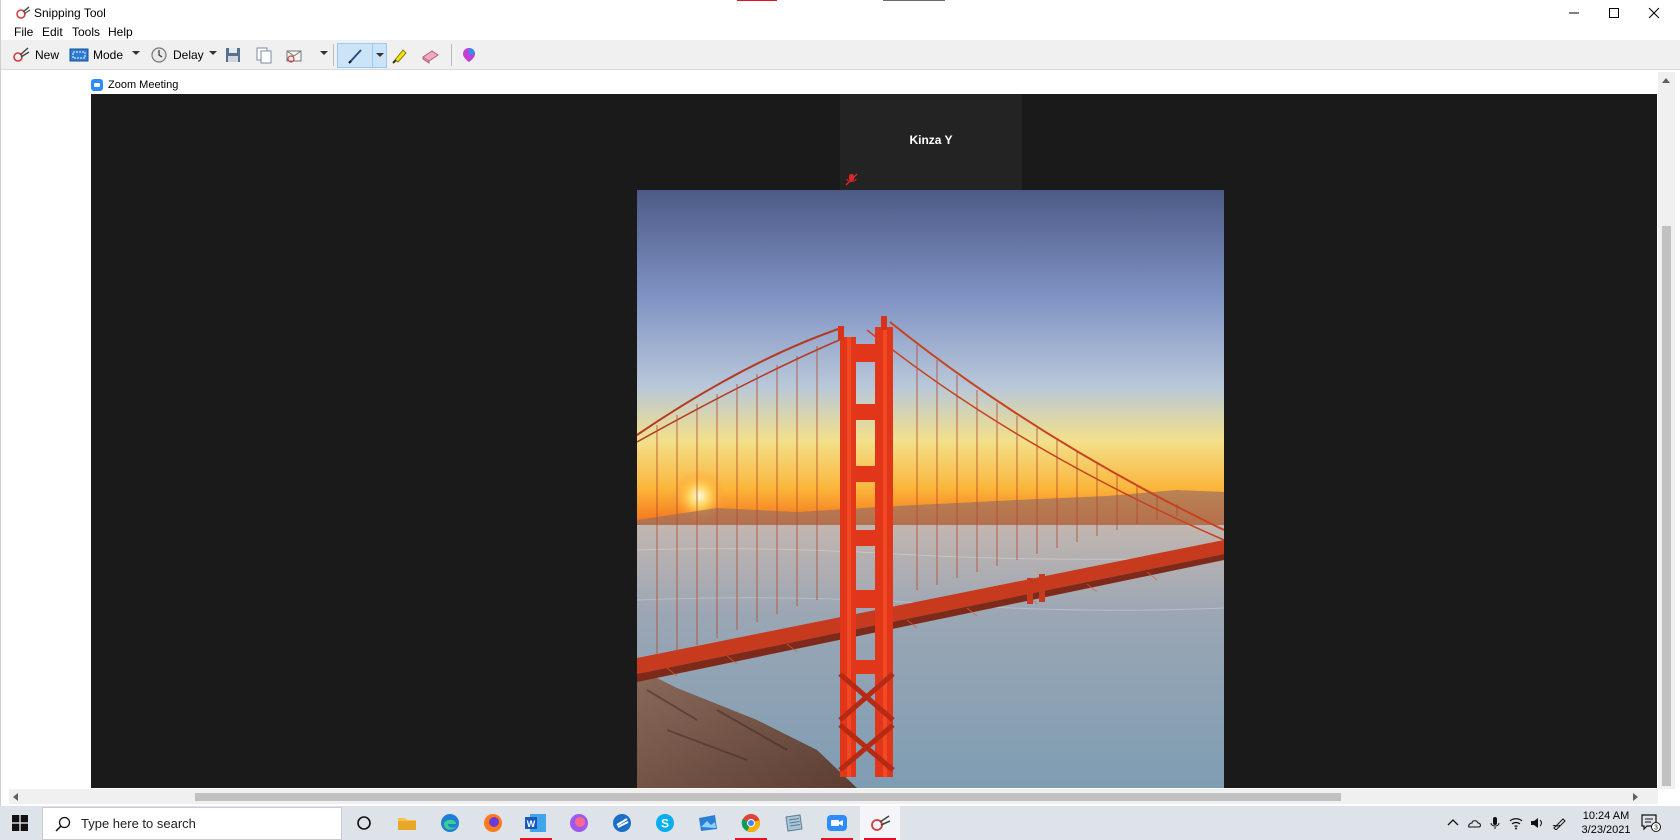  I want to click on horizontal-scrollbar, so click(833, 796).